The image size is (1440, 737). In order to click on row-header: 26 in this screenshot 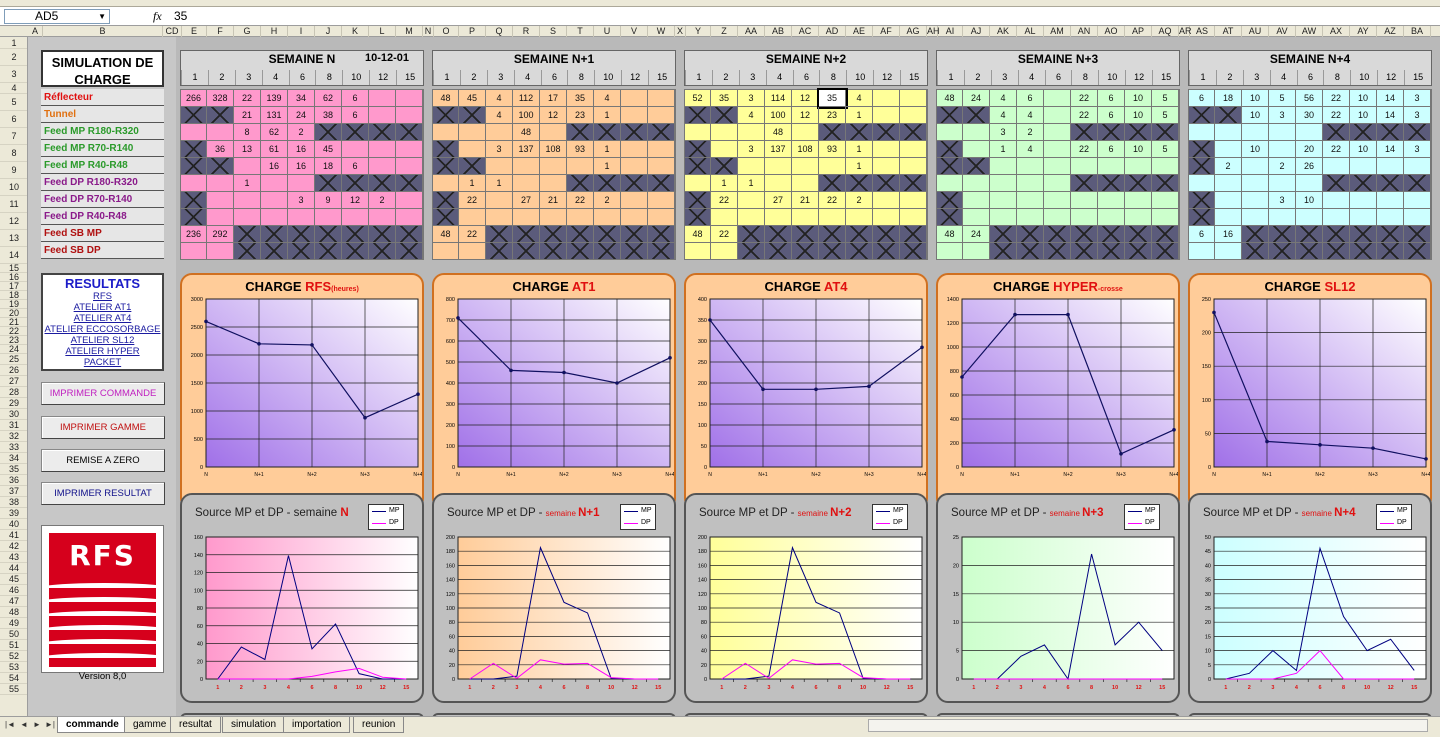, I will do `click(13, 370)`.